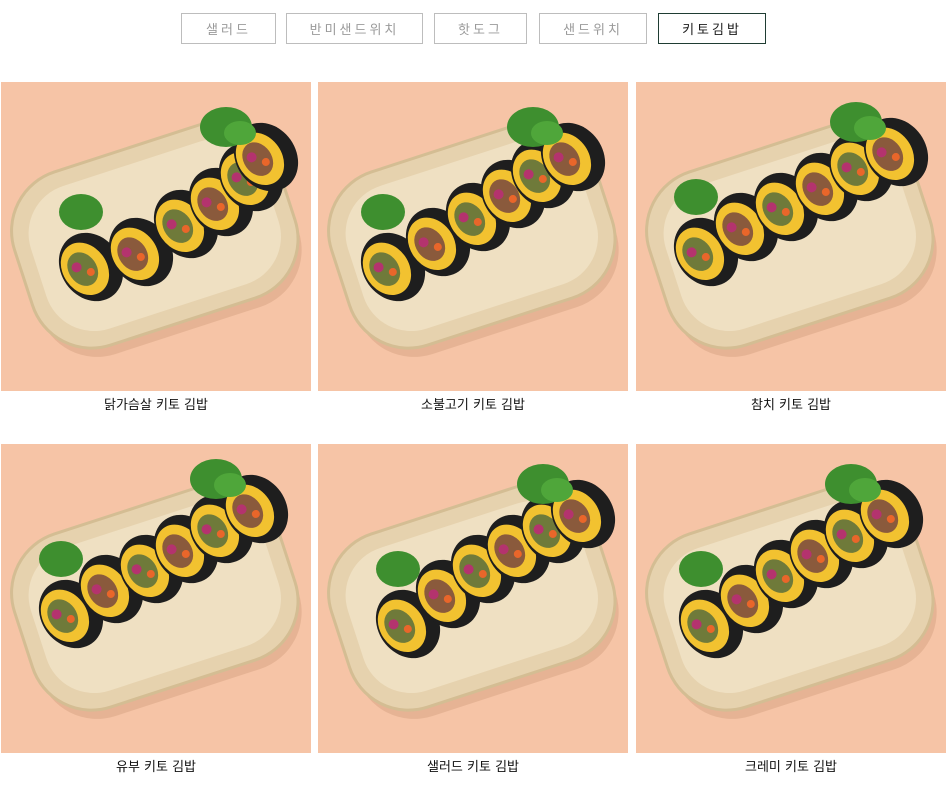  What do you see at coordinates (480, 28) in the screenshot?
I see `tab-hotdog: 핫도그` at bounding box center [480, 28].